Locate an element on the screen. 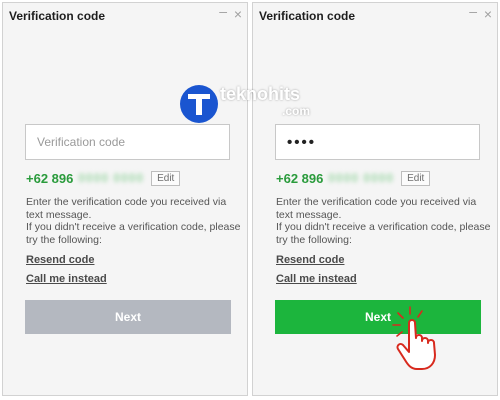  watermark-subtext: .com is located at coordinates (296, 111).